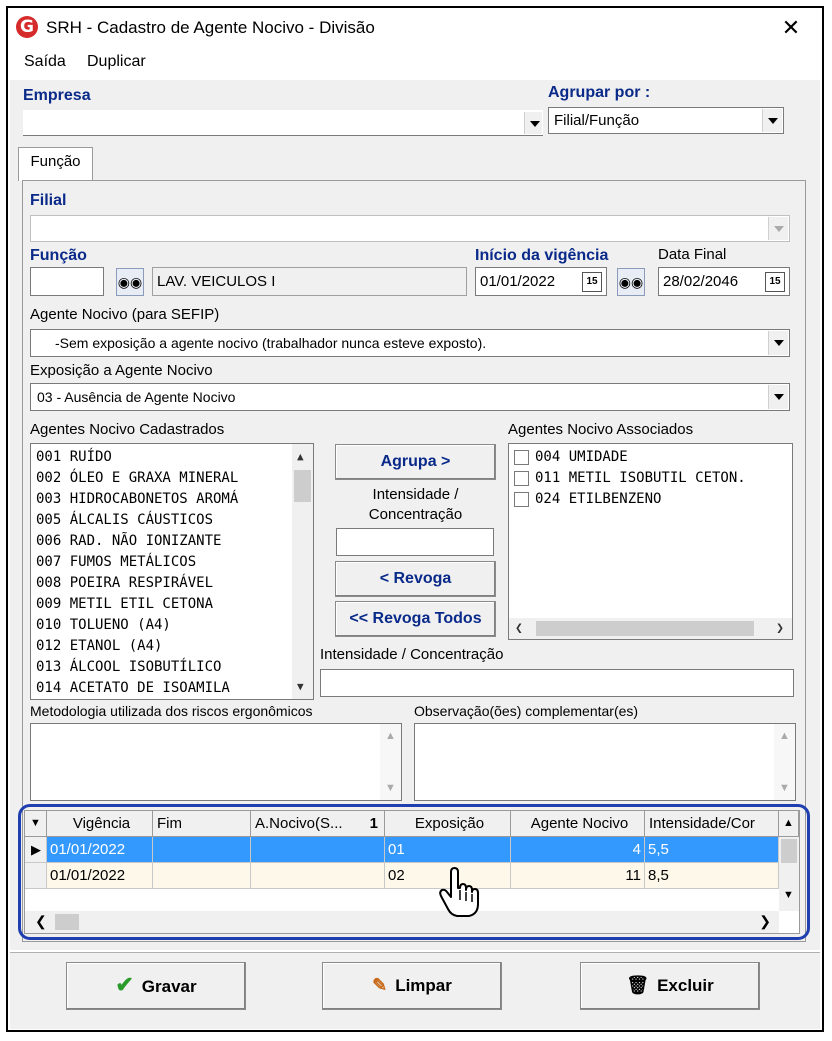 The height and width of the screenshot is (1041, 832). Describe the element at coordinates (172, 646) in the screenshot. I see `list-item: 012 ETANOL (A4)` at that location.